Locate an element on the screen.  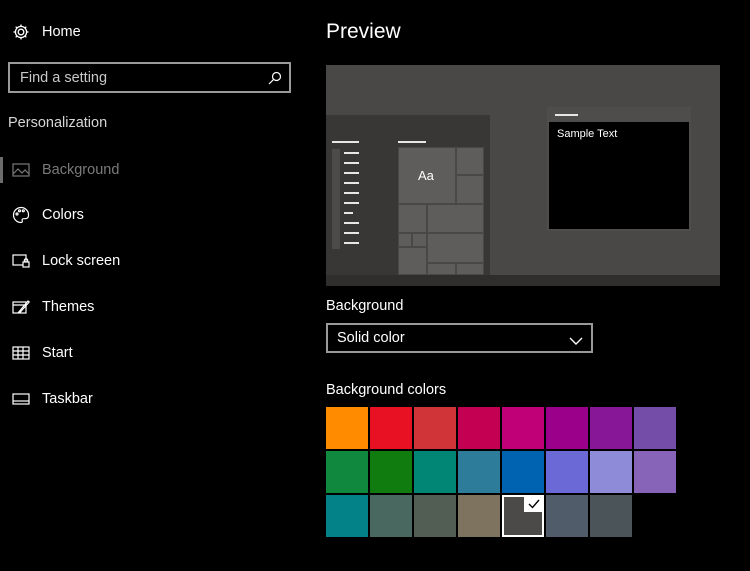
nav-item-background: Background is located at coordinates (59, 170).